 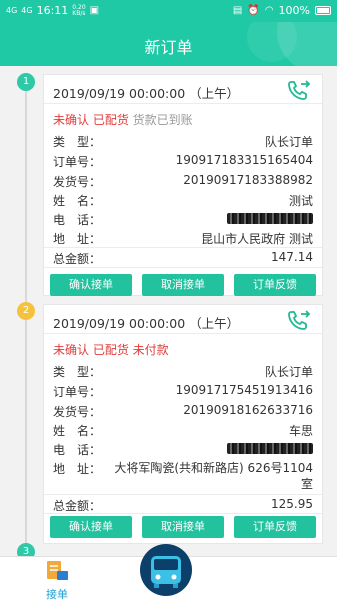 What do you see at coordinates (52, 10) in the screenshot?
I see `clock: 16:11` at bounding box center [52, 10].